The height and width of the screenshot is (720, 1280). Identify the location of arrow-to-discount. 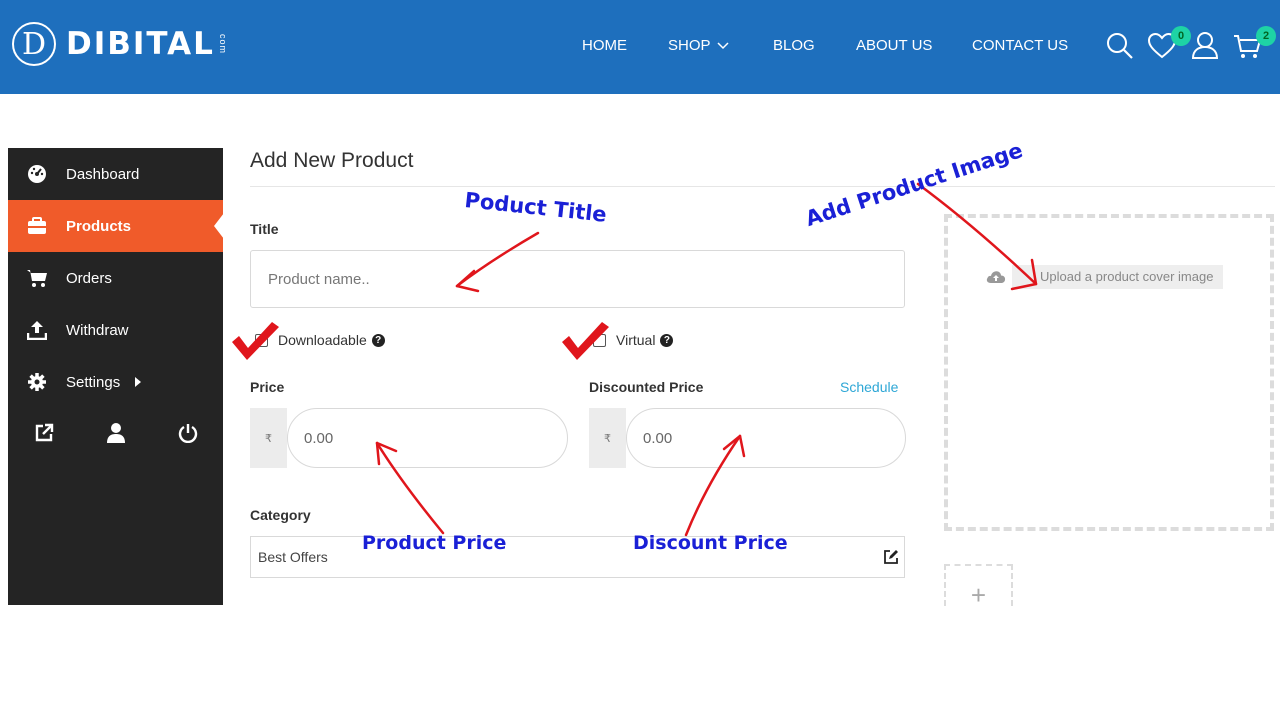
(713, 485).